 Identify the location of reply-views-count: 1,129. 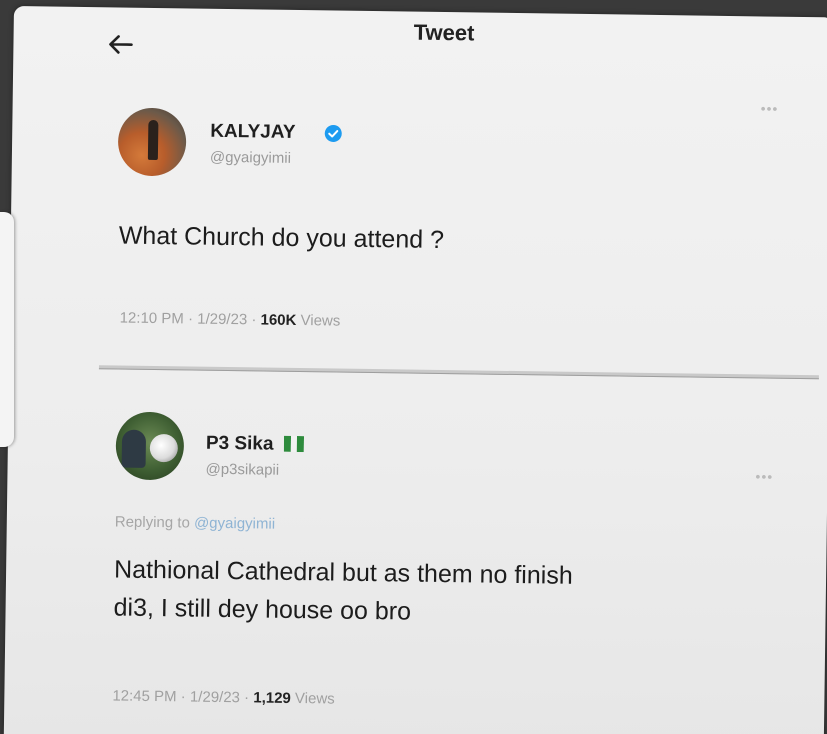
(272, 698).